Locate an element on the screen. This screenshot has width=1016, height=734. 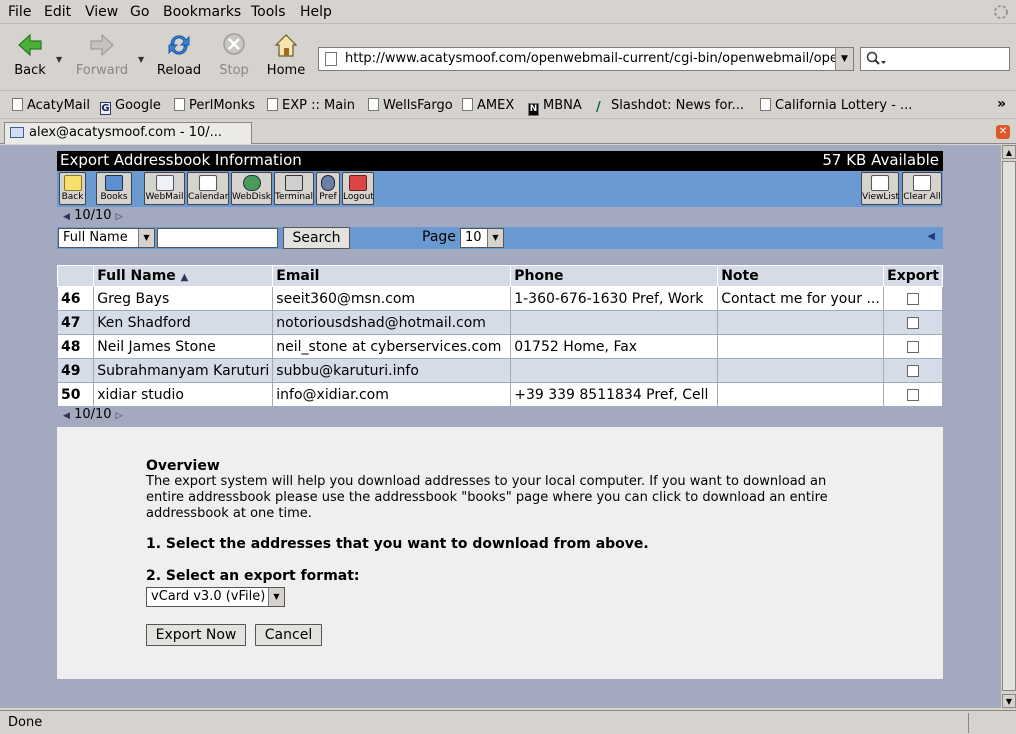
menu-go: Go is located at coordinates (139, 12).